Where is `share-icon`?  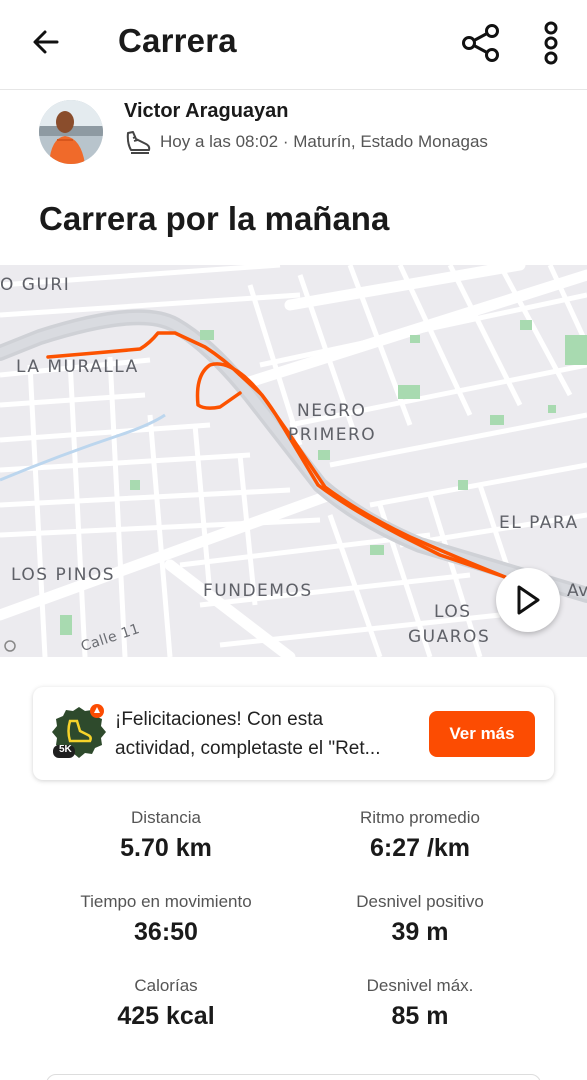
share-icon is located at coordinates (480, 43).